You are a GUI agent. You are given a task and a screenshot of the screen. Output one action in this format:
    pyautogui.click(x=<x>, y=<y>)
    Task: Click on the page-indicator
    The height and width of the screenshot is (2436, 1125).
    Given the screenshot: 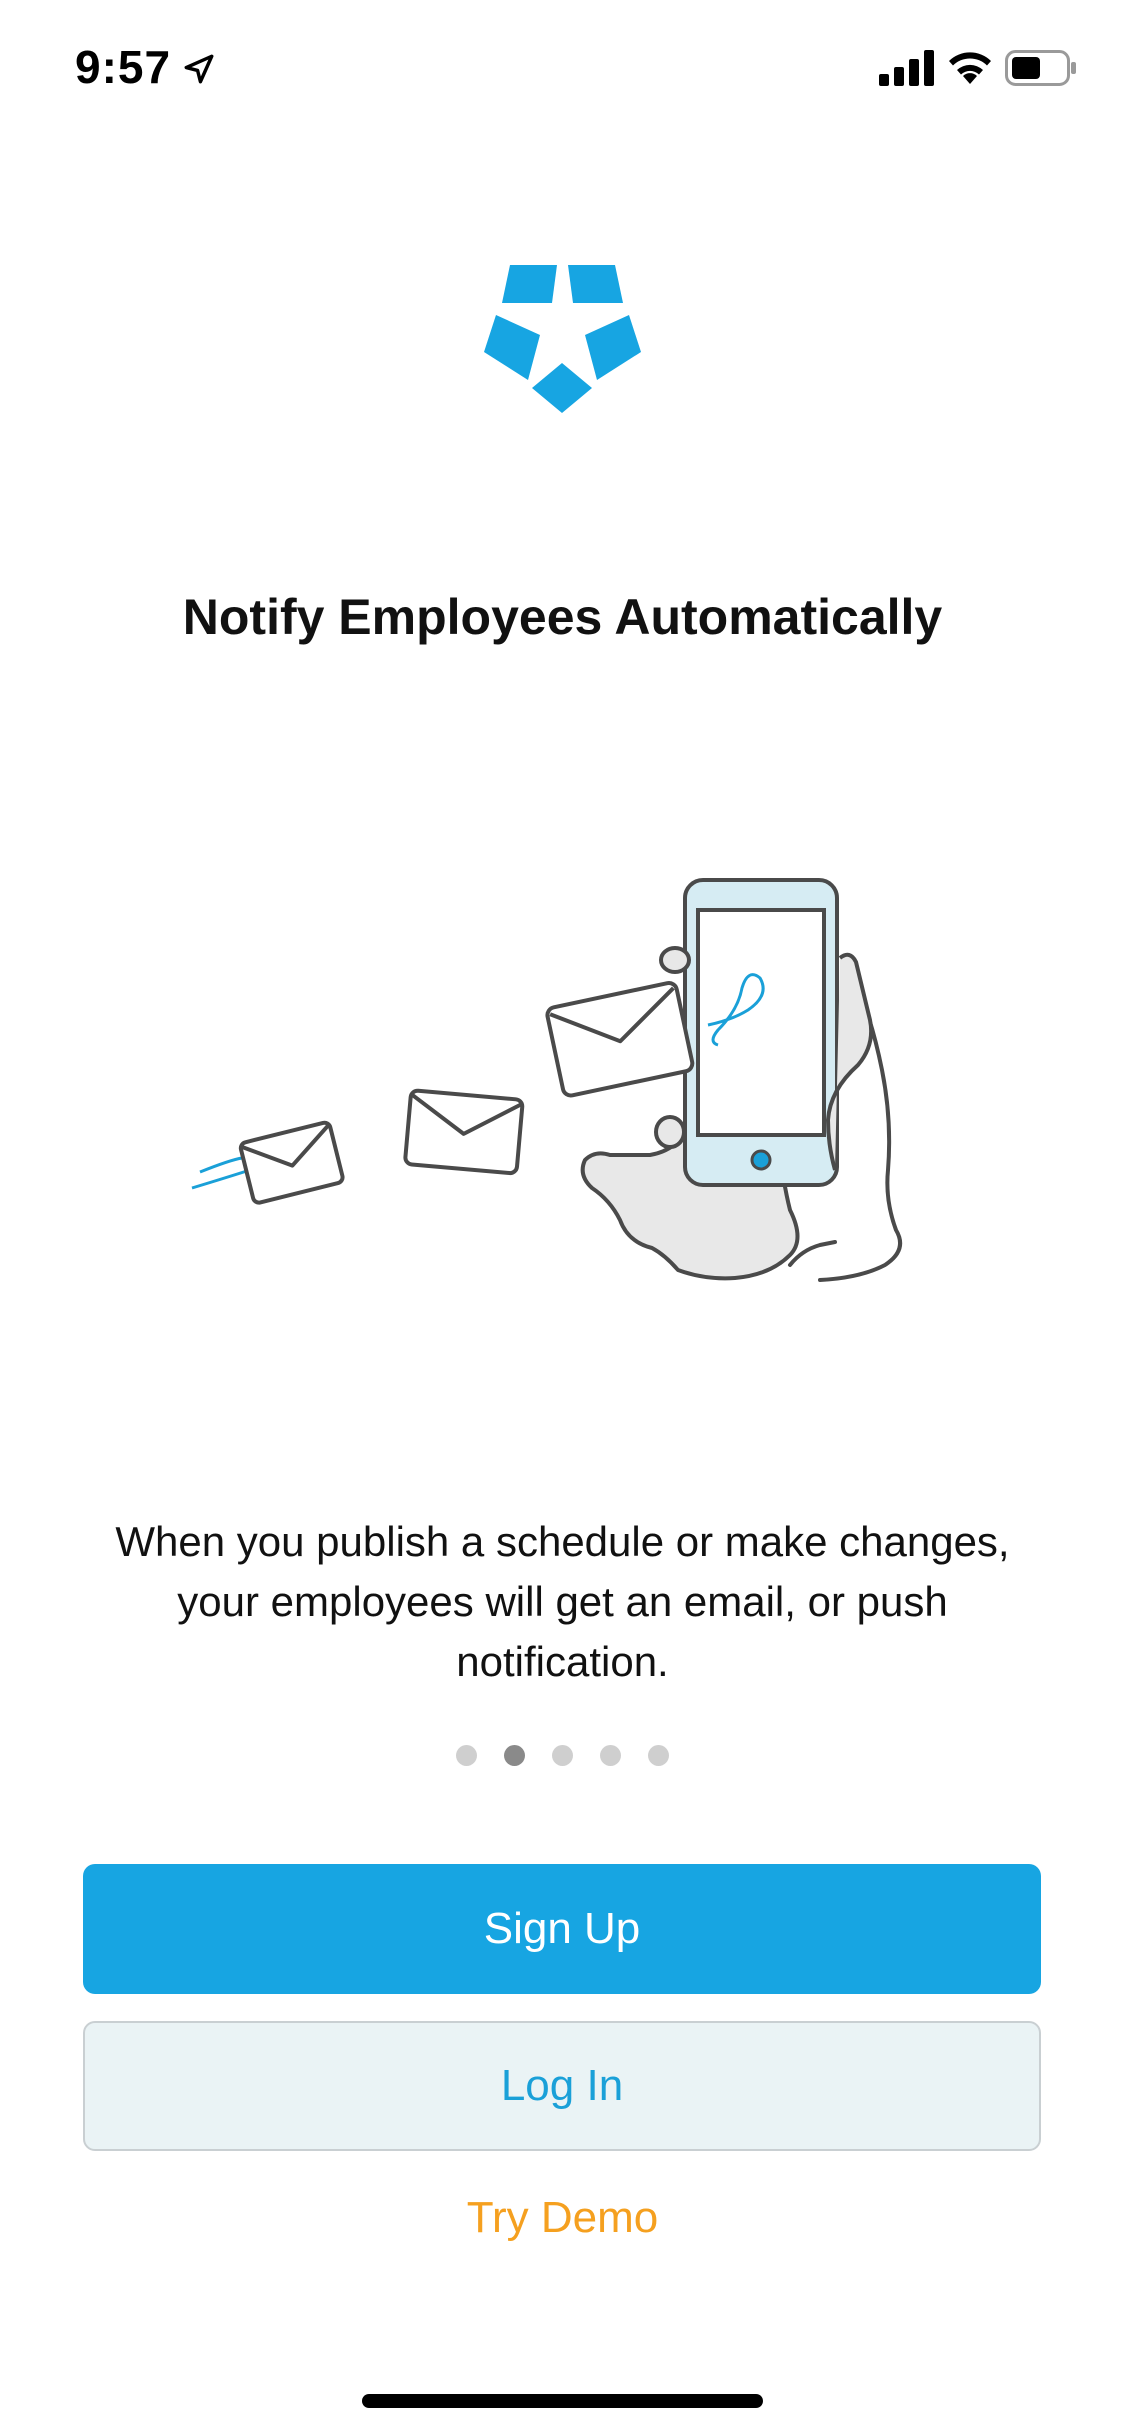 What is the action you would take?
    pyautogui.click(x=562, y=1756)
    